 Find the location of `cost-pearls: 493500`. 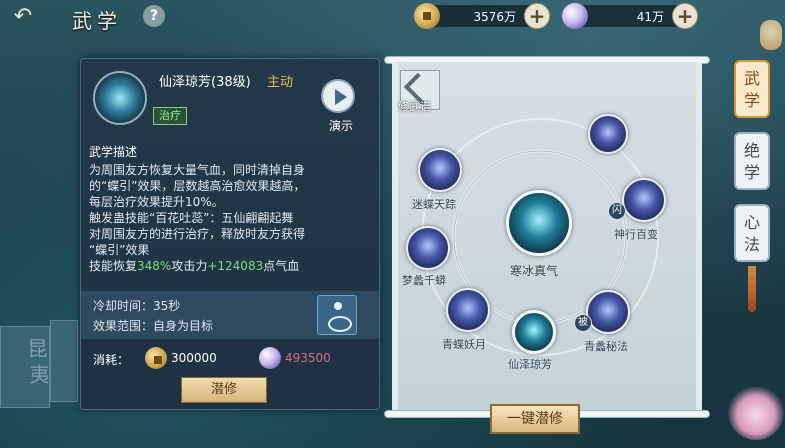

cost-pearls: 493500 is located at coordinates (308, 358).